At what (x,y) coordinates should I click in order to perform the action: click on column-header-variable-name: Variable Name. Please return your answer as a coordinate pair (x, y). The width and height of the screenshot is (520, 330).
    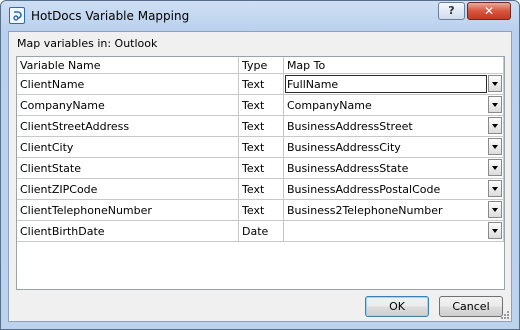
    Looking at the image, I should click on (128, 65).